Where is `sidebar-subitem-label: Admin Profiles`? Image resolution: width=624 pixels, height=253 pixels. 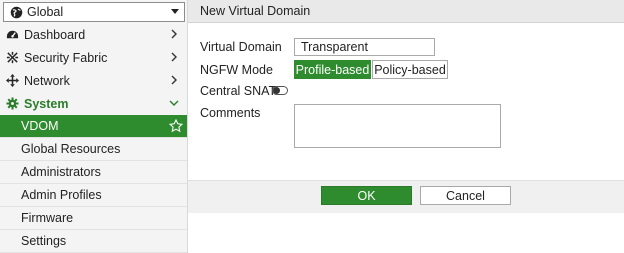 sidebar-subitem-label: Admin Profiles is located at coordinates (61, 195).